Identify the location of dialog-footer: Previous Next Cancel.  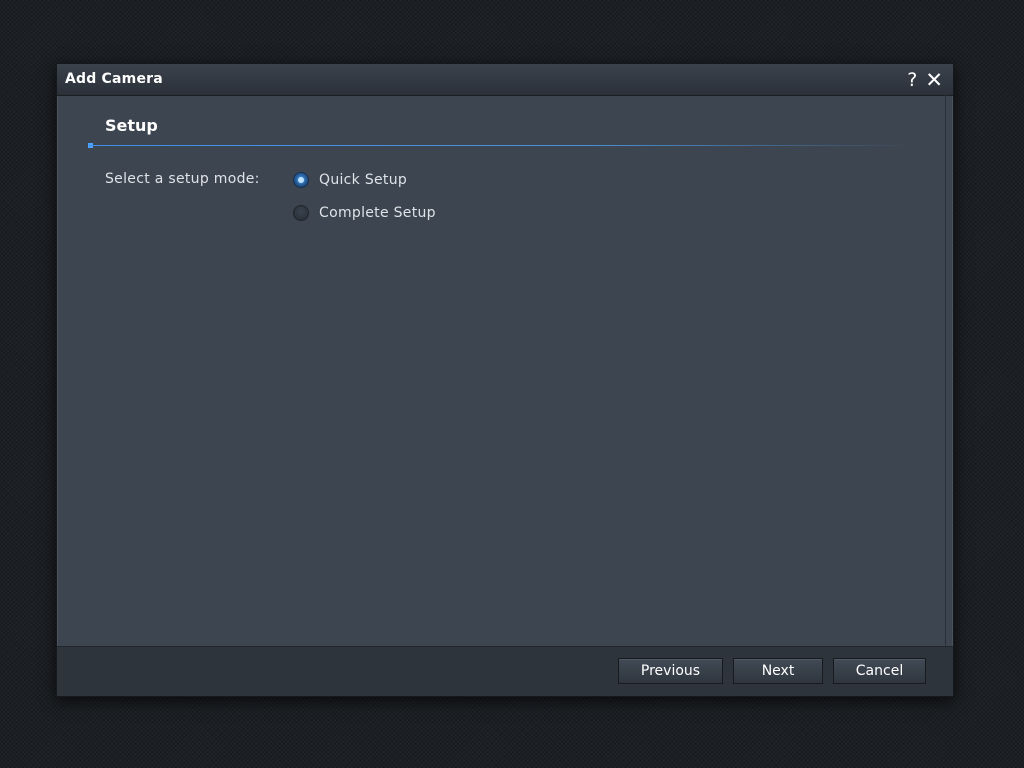
(505, 671).